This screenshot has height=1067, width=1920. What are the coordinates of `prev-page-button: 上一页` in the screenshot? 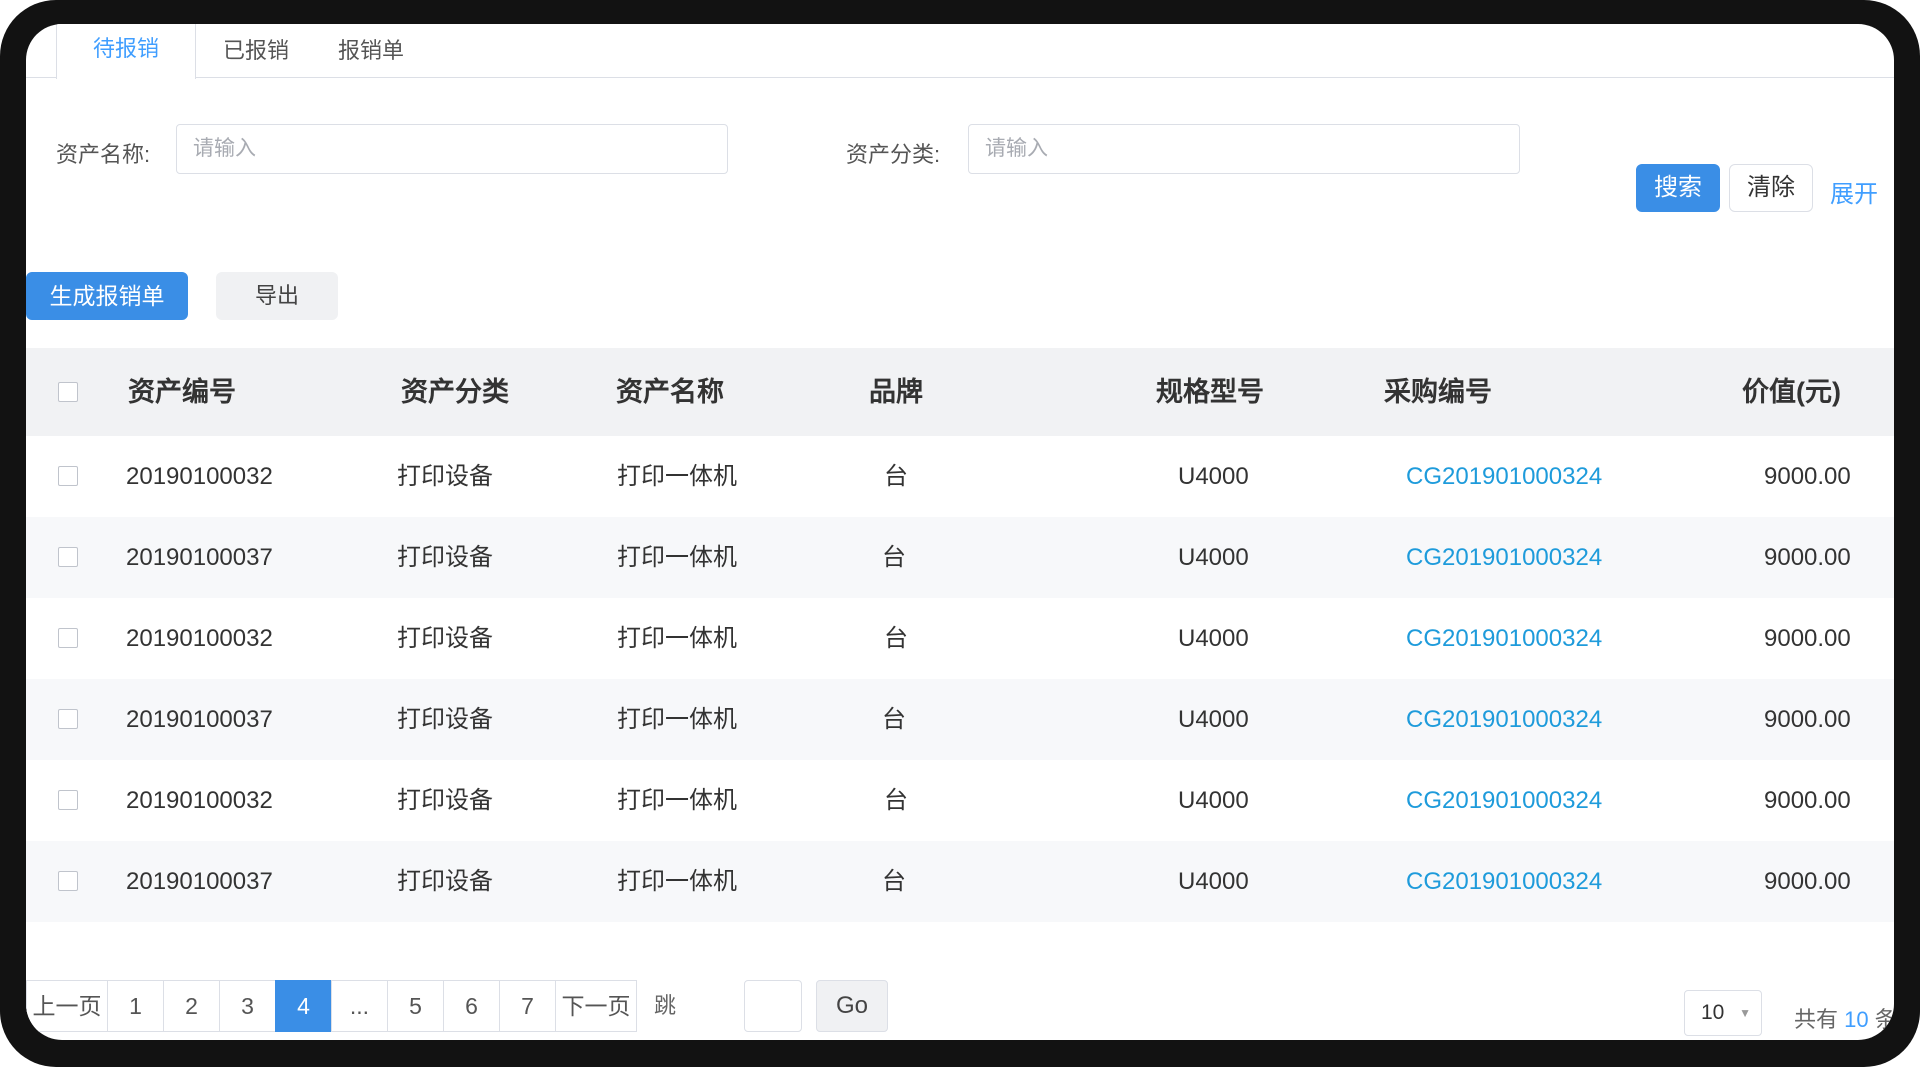 It's located at (67, 1006).